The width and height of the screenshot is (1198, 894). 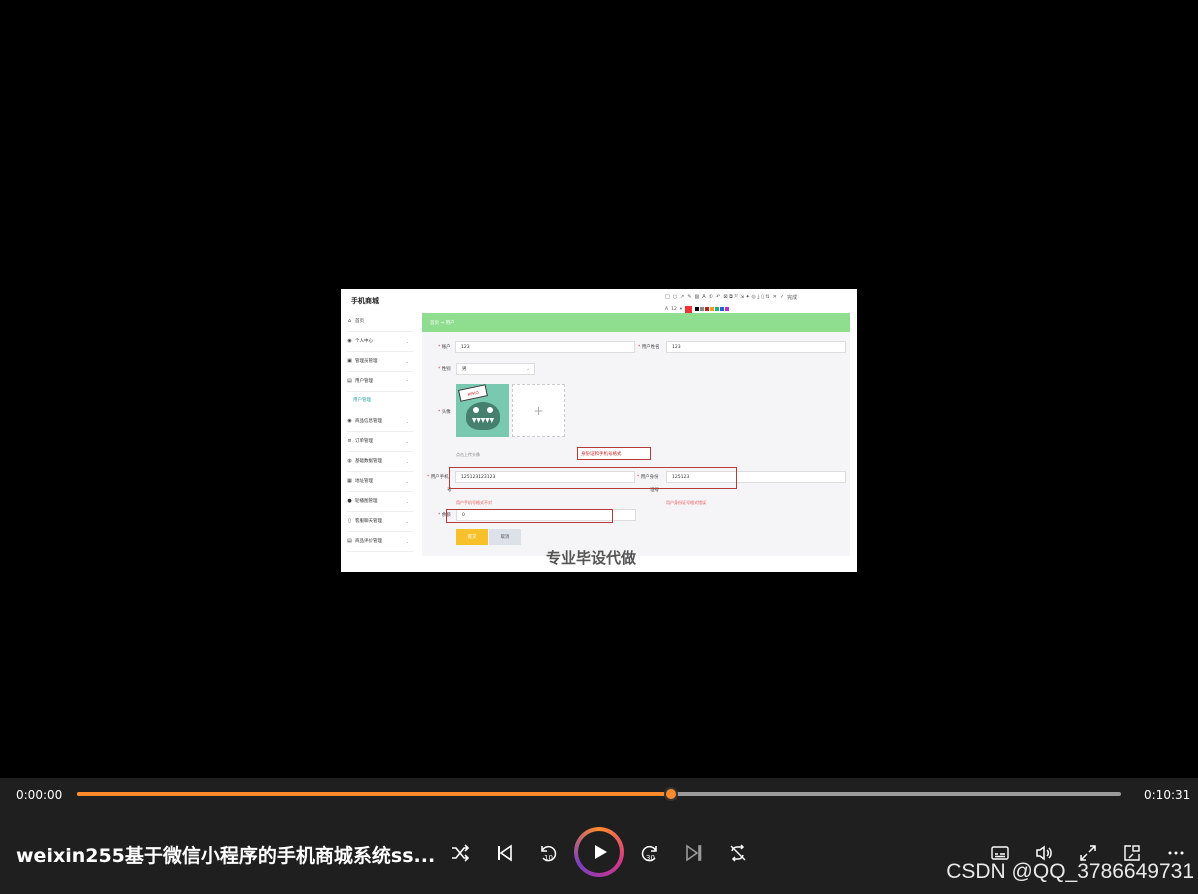 I want to click on annotation-toolbar: □ ○ ↗ ✎ ▨ A ① ↶ ⊠ ⧉ ⤧ ⇲ ✦ ◎ ⤓ ▯ ⇅ ✕ ✓ 完成, so click(x=760, y=297).